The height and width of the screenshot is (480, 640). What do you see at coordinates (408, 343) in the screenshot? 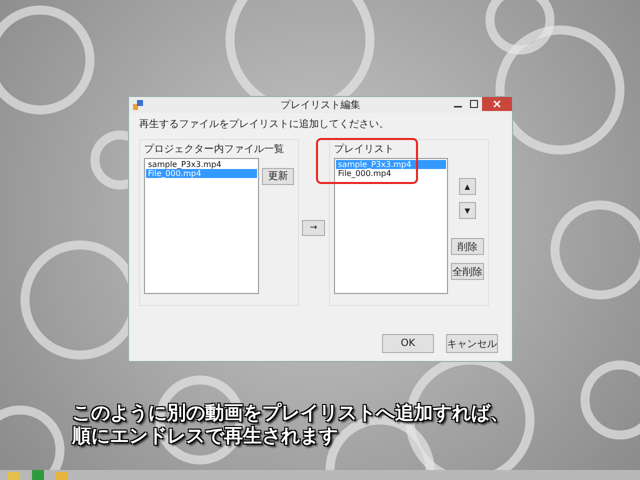
I see `ok-button: OK` at bounding box center [408, 343].